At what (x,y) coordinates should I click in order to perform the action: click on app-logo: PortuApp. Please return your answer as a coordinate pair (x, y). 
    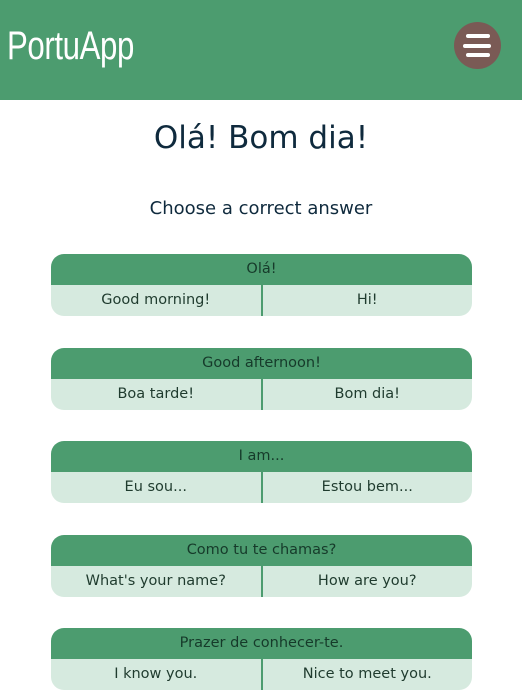
    Looking at the image, I should click on (70, 46).